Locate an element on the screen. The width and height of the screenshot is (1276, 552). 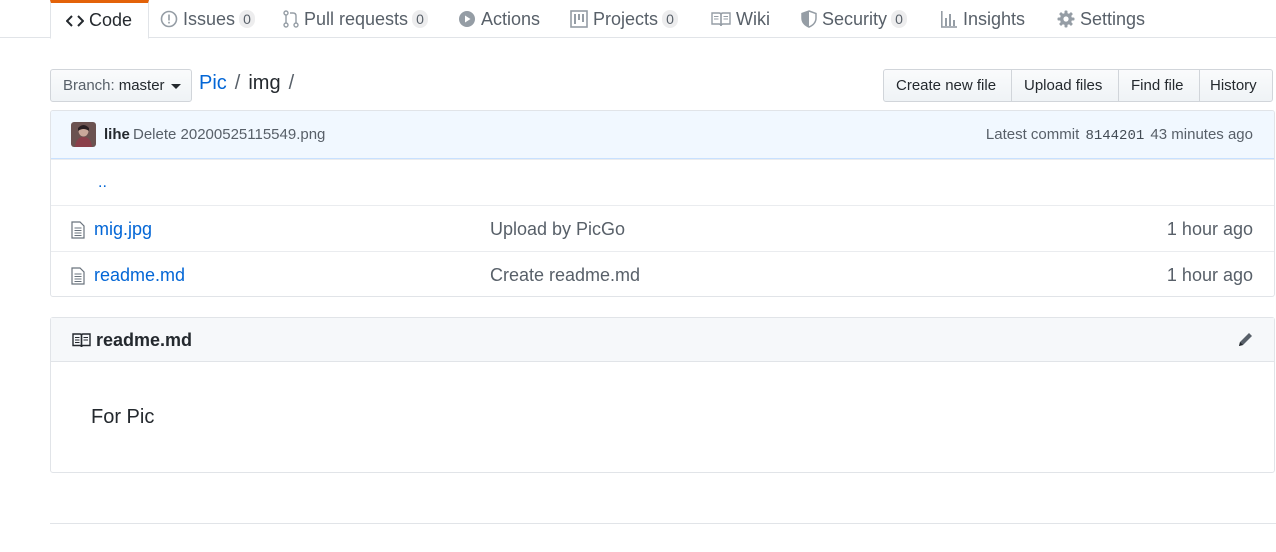
breadcrumb-repo-link: Pic is located at coordinates (213, 83).